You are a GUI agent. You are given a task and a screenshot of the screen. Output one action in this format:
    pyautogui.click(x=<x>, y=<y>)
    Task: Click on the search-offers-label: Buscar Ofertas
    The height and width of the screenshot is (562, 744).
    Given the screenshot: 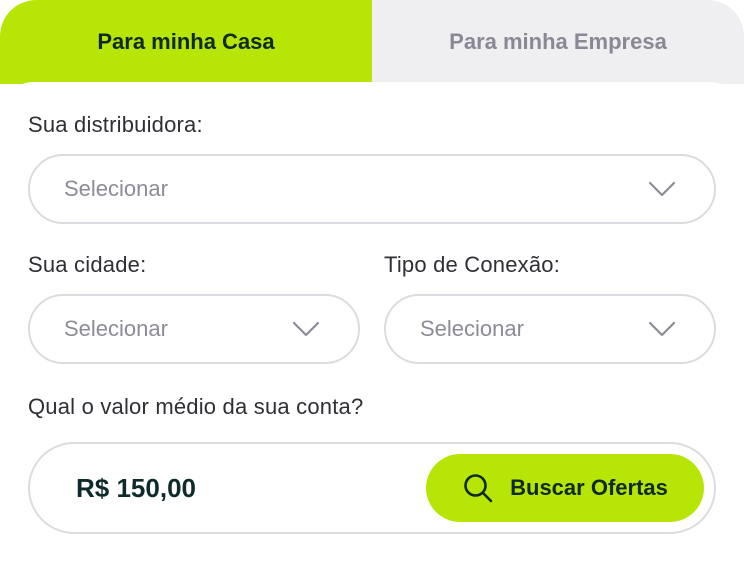 What is the action you would take?
    pyautogui.click(x=589, y=487)
    